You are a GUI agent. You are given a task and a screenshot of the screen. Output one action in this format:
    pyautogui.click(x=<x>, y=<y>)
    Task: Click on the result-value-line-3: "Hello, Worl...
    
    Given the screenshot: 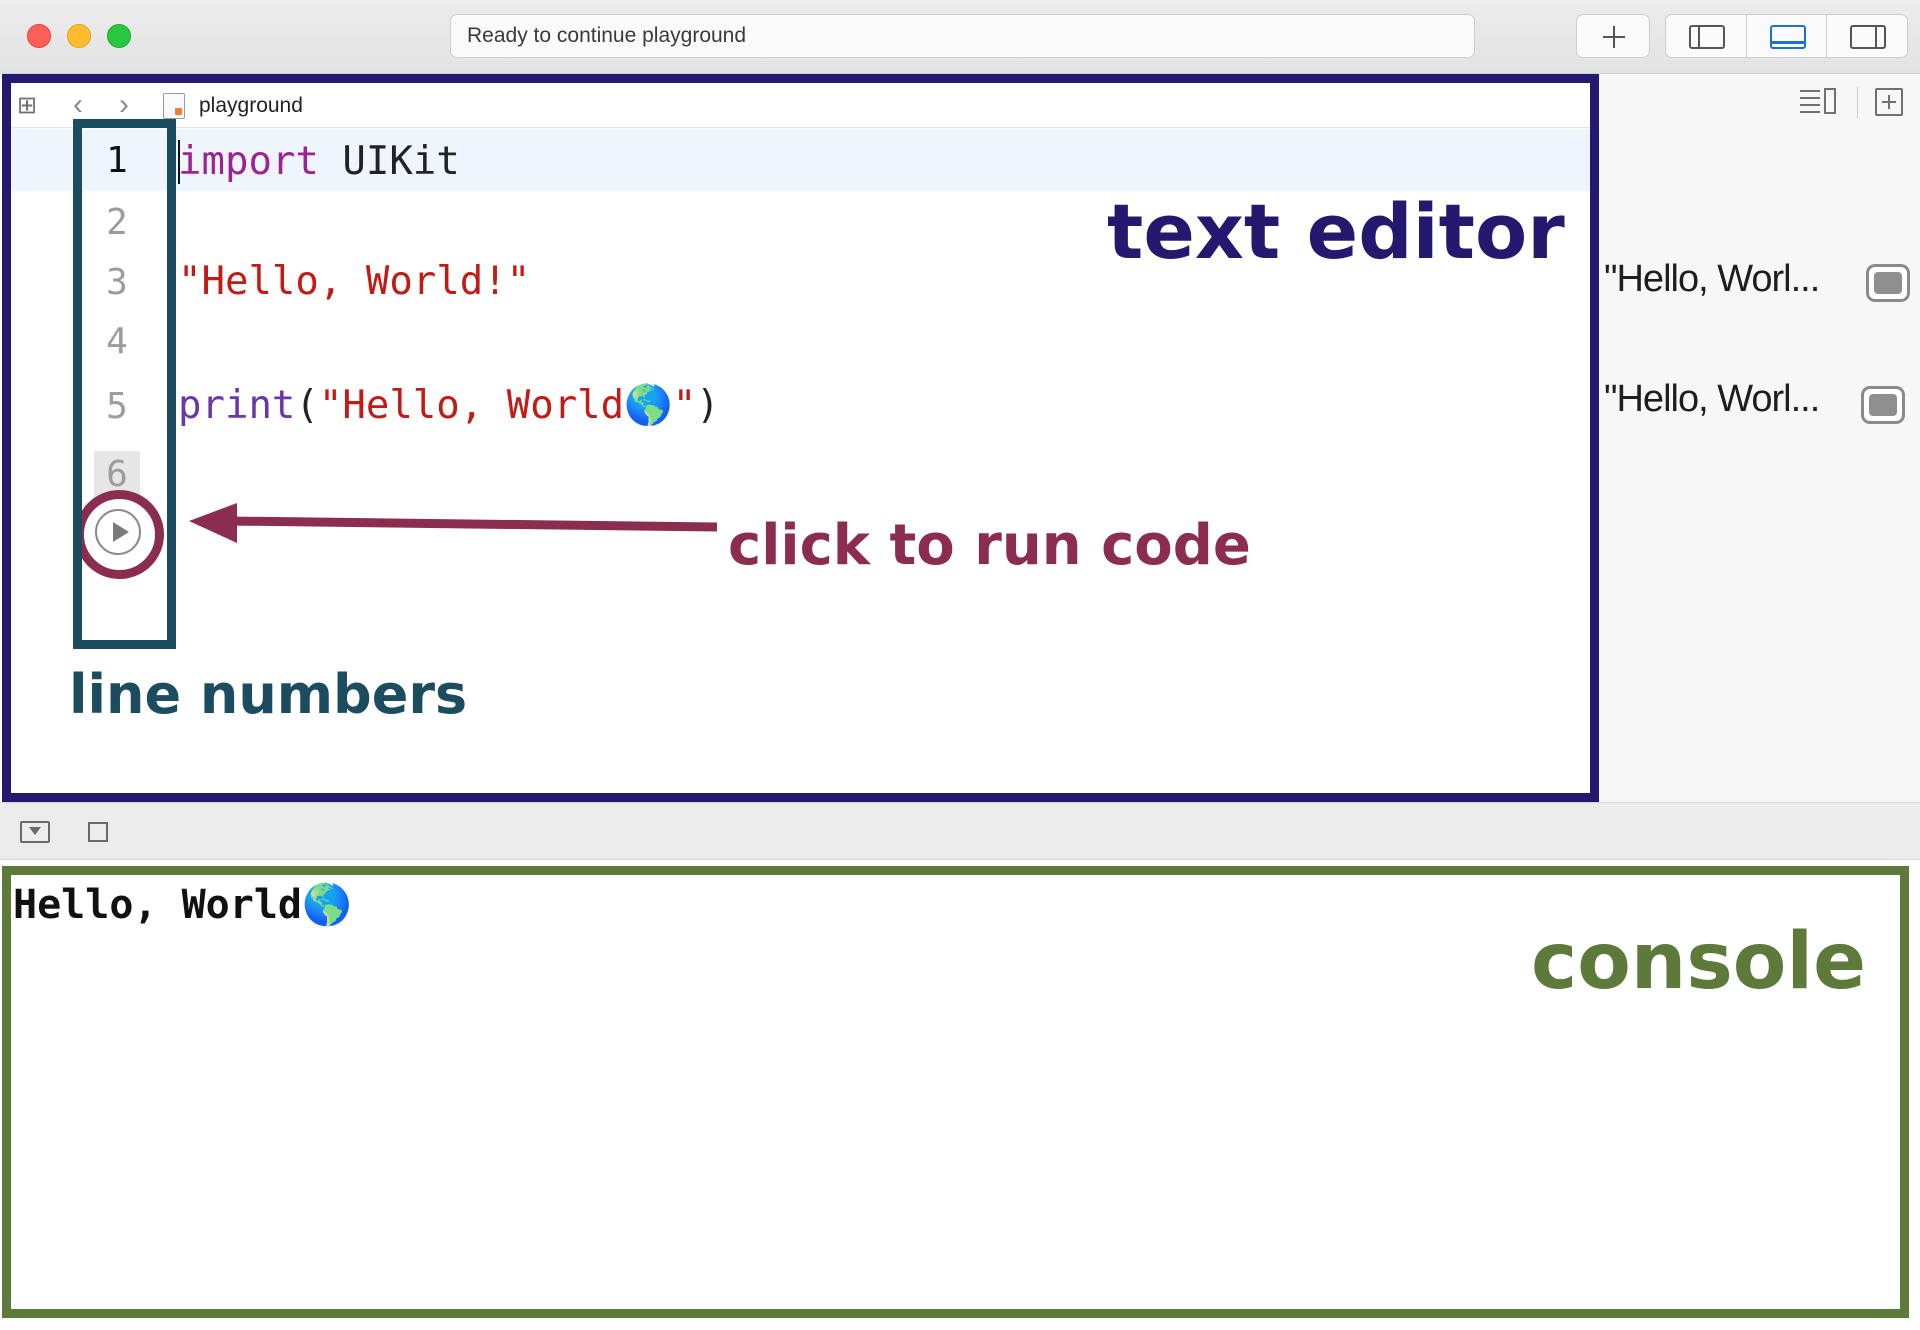 What is the action you would take?
    pyautogui.click(x=1712, y=279)
    